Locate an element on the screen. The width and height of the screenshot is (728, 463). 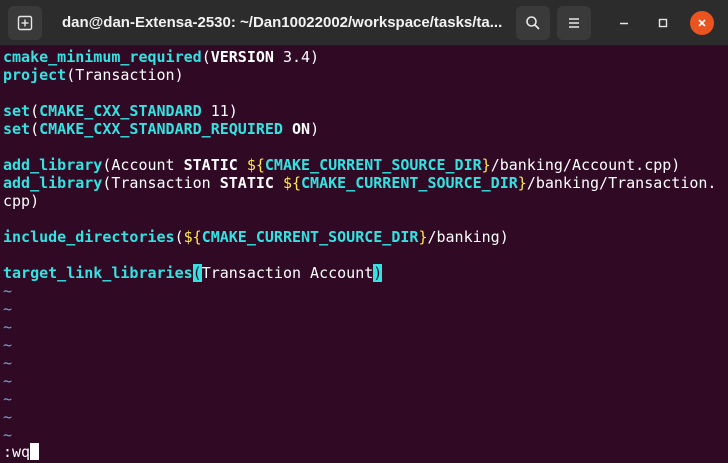
code-text: /banking/Transaction. is located at coordinates (621, 183).